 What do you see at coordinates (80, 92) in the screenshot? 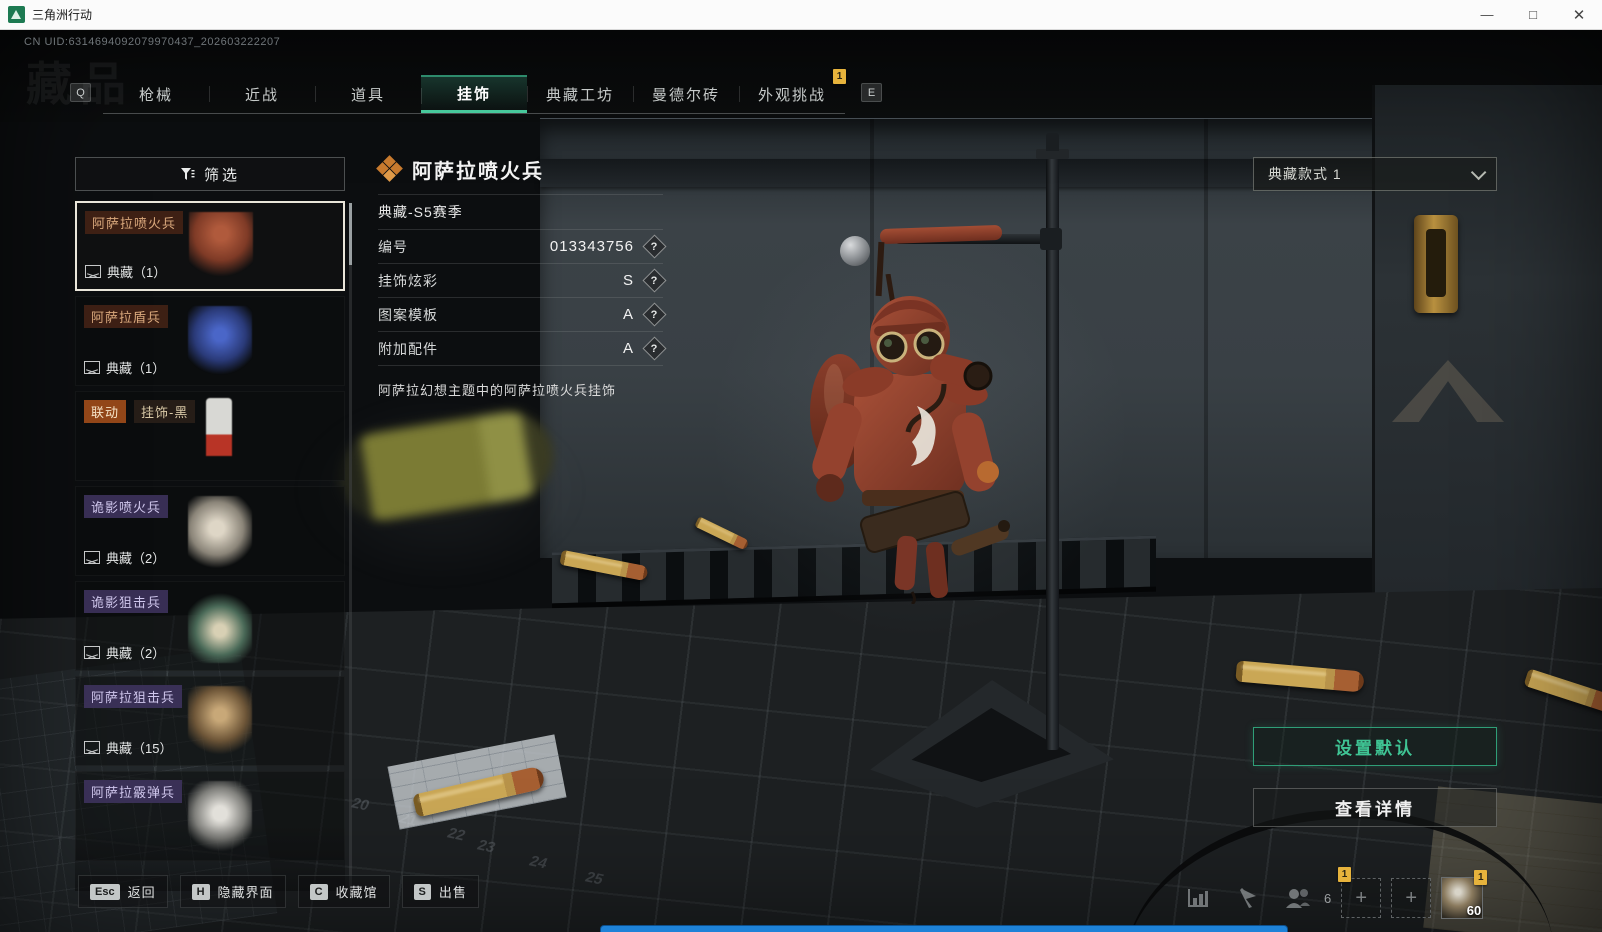
I see `prev-tab-keycap: Q` at bounding box center [80, 92].